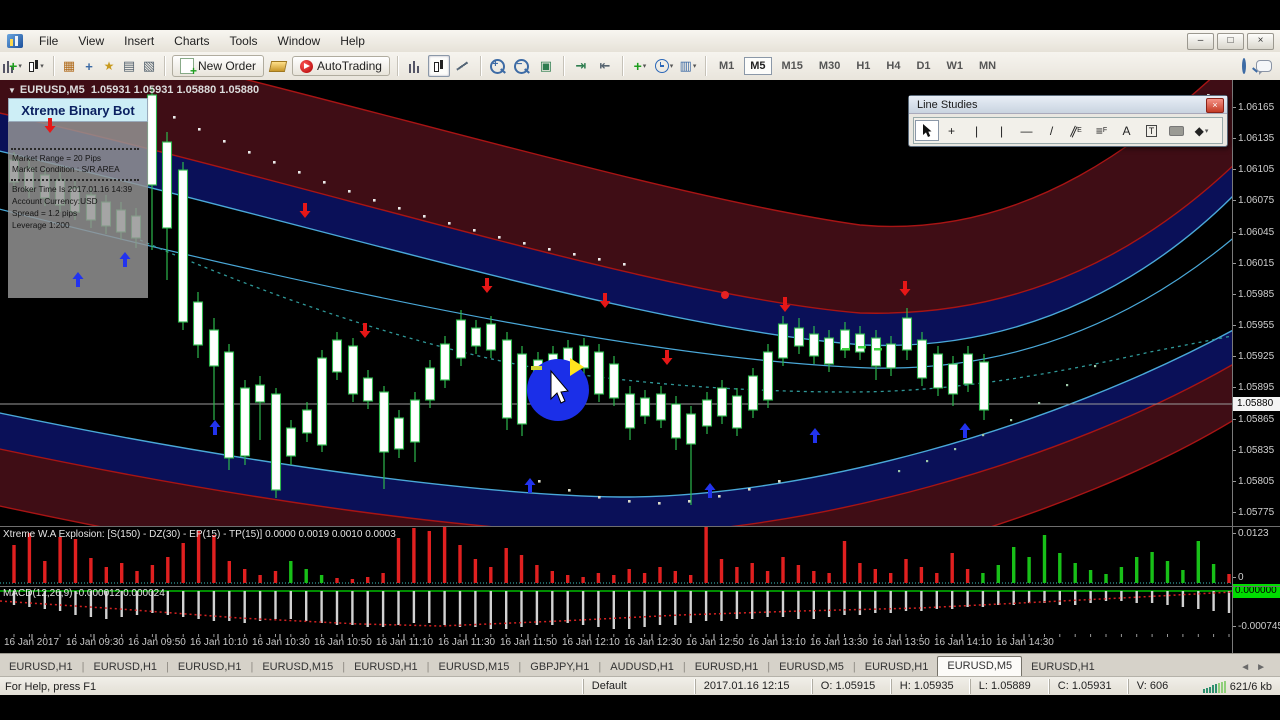 This screenshot has height=720, width=1280. Describe the element at coordinates (1002, 130) in the screenshot. I see `vertical-line-2-tool-icon: |` at that location.